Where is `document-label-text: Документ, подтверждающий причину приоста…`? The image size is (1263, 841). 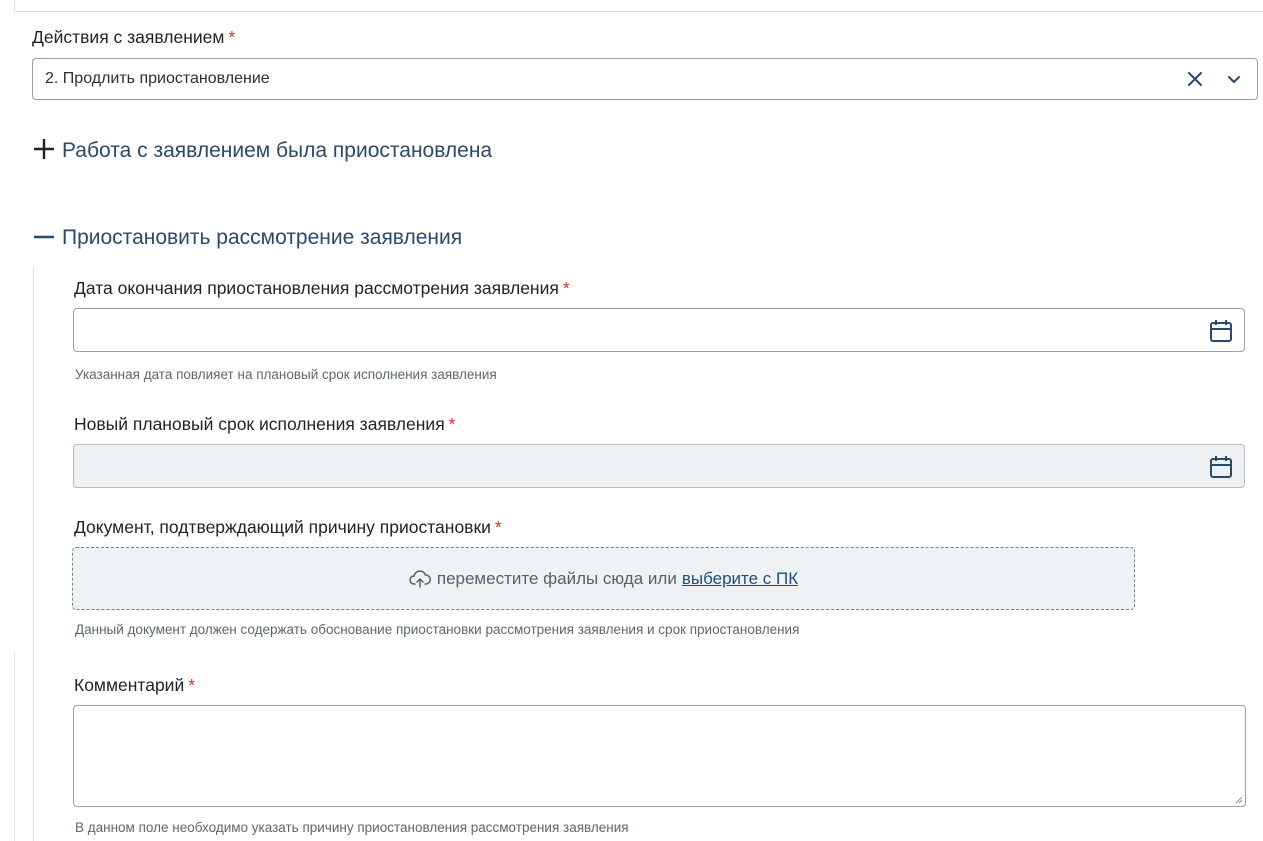 document-label-text: Документ, подтверждающий причину приоста… is located at coordinates (282, 527).